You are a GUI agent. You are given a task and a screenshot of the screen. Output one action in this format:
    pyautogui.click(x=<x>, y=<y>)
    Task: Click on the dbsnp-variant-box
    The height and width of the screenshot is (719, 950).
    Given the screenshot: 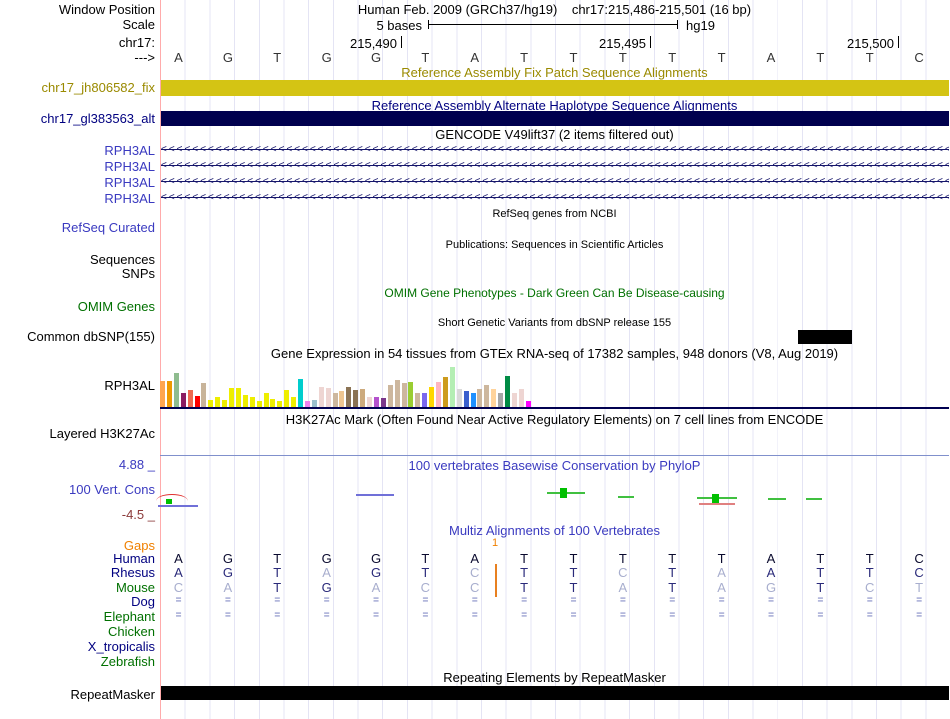 What is the action you would take?
    pyautogui.click(x=825, y=337)
    